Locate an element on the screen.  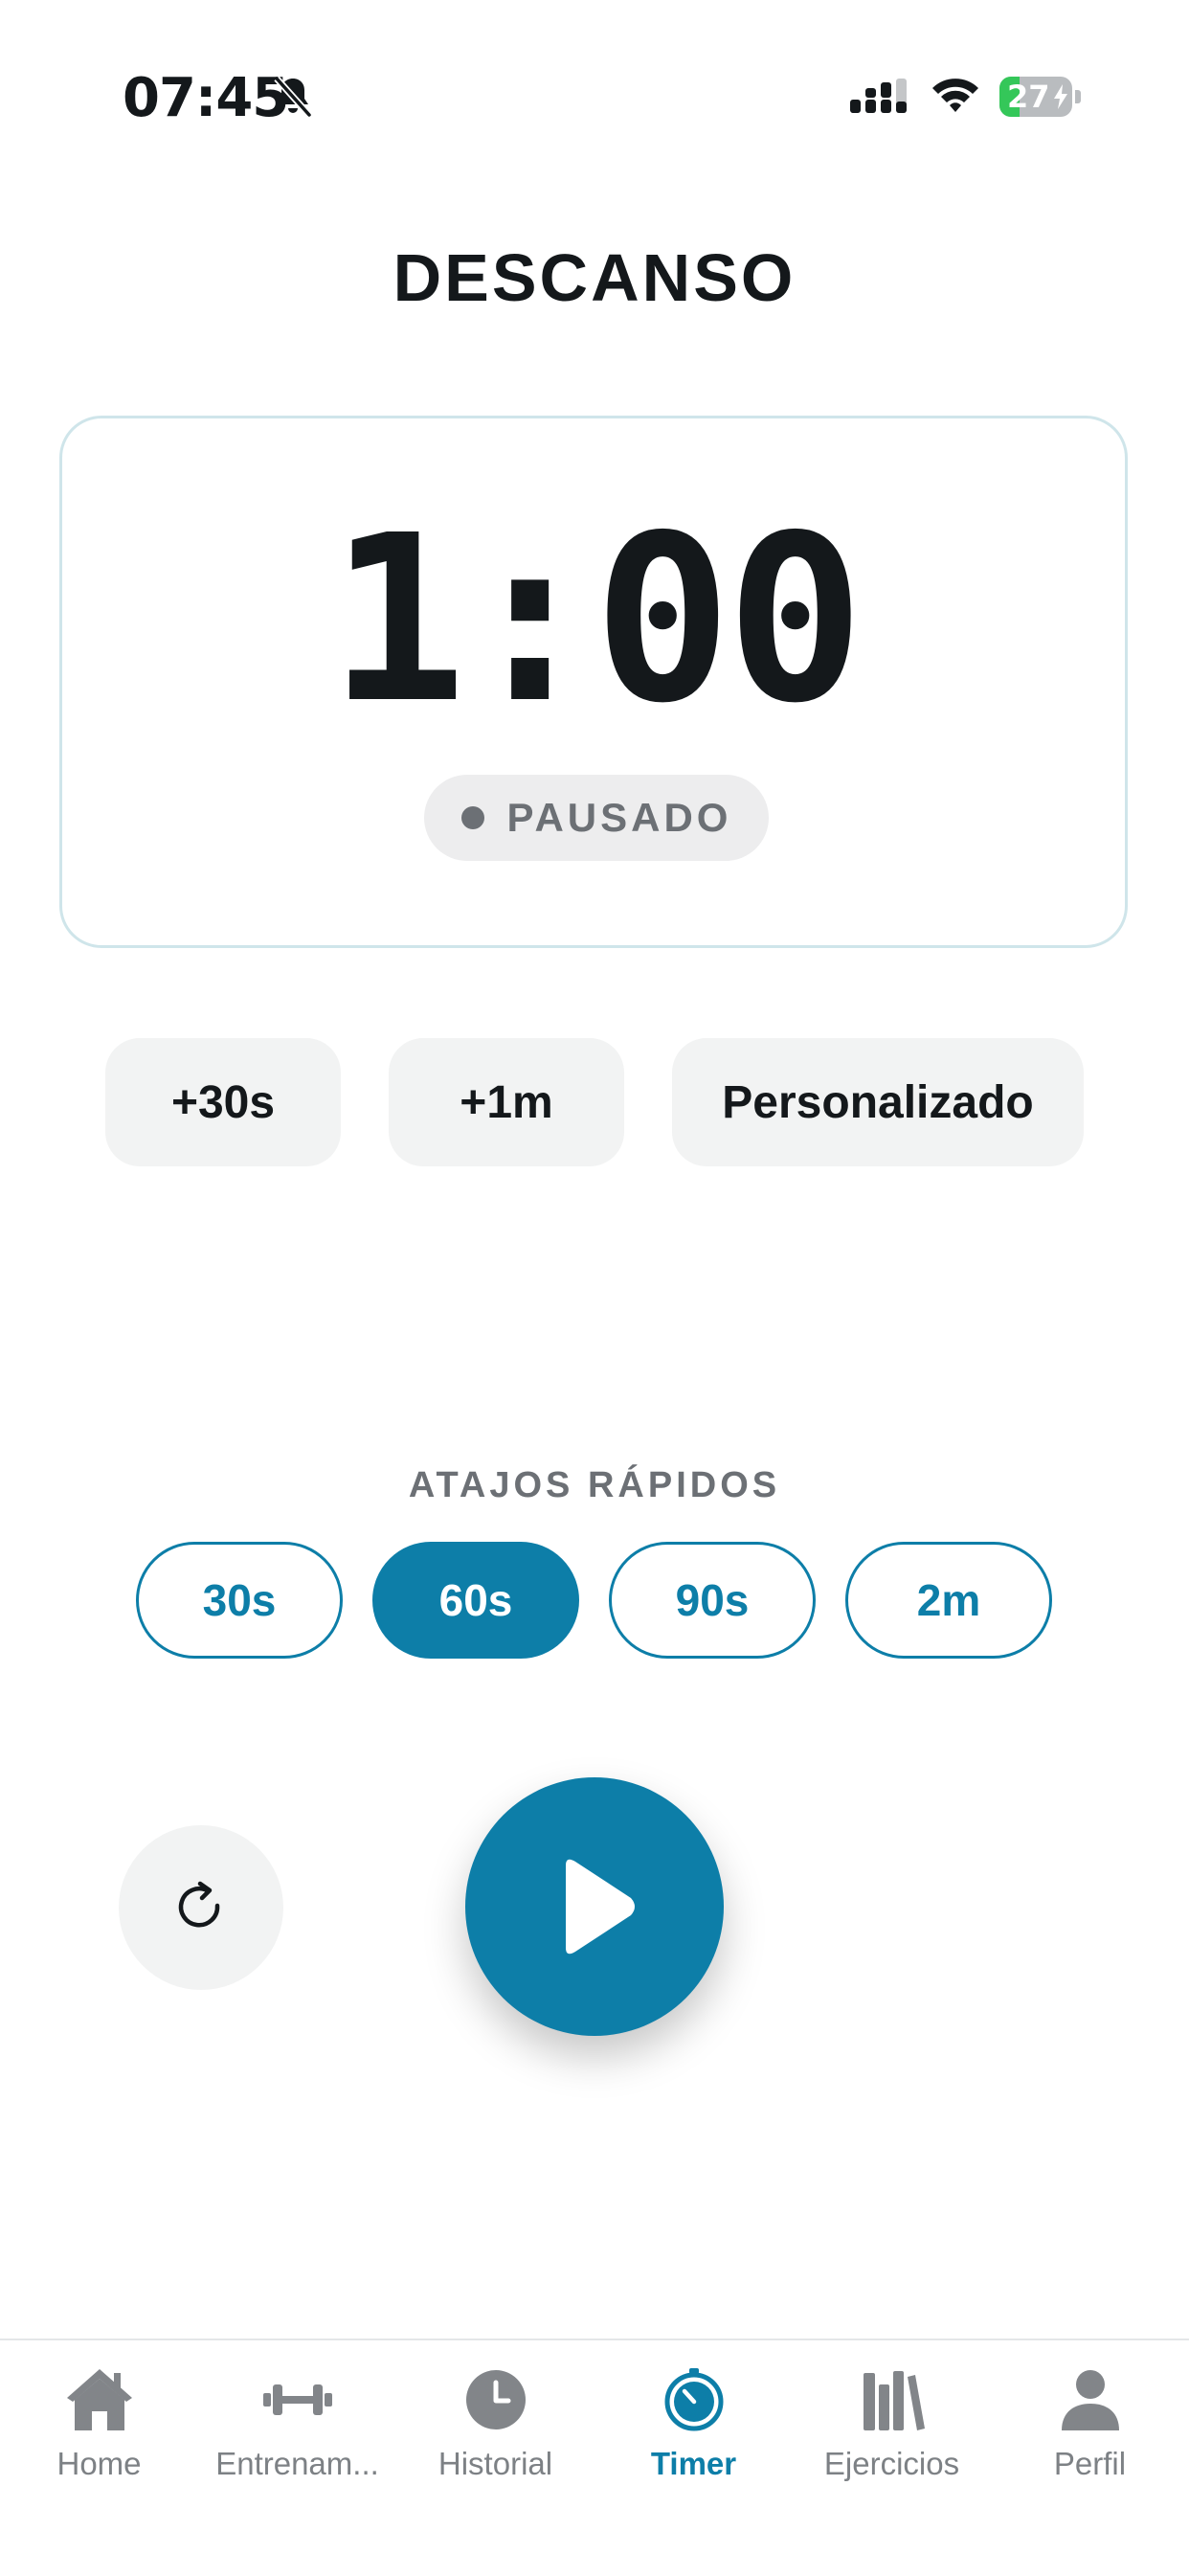
shortcut-2m-chip: 2m is located at coordinates (948, 1600).